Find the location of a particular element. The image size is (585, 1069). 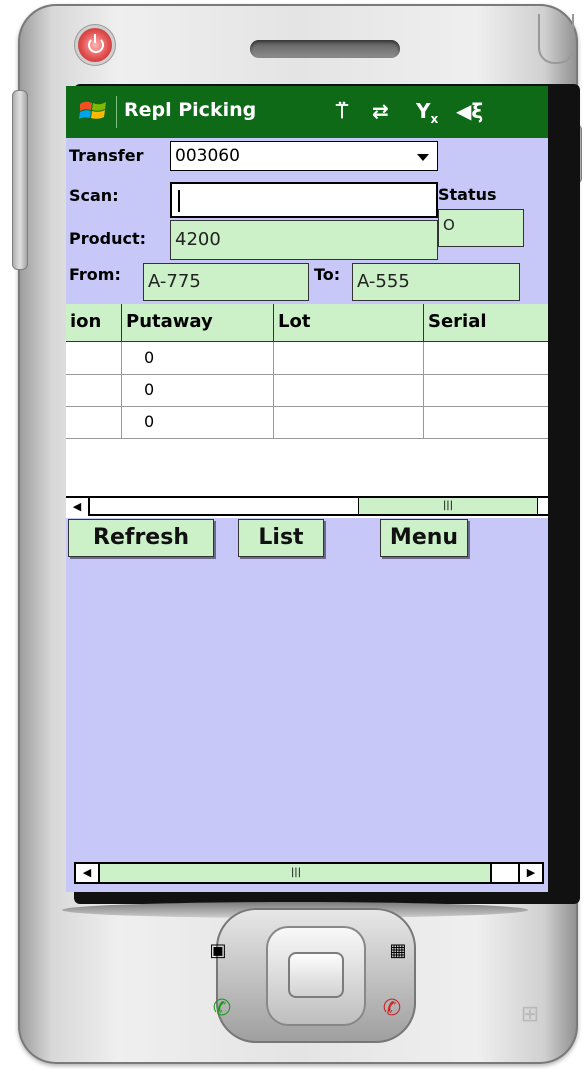

column-header-serial: Serial is located at coordinates (486, 323).